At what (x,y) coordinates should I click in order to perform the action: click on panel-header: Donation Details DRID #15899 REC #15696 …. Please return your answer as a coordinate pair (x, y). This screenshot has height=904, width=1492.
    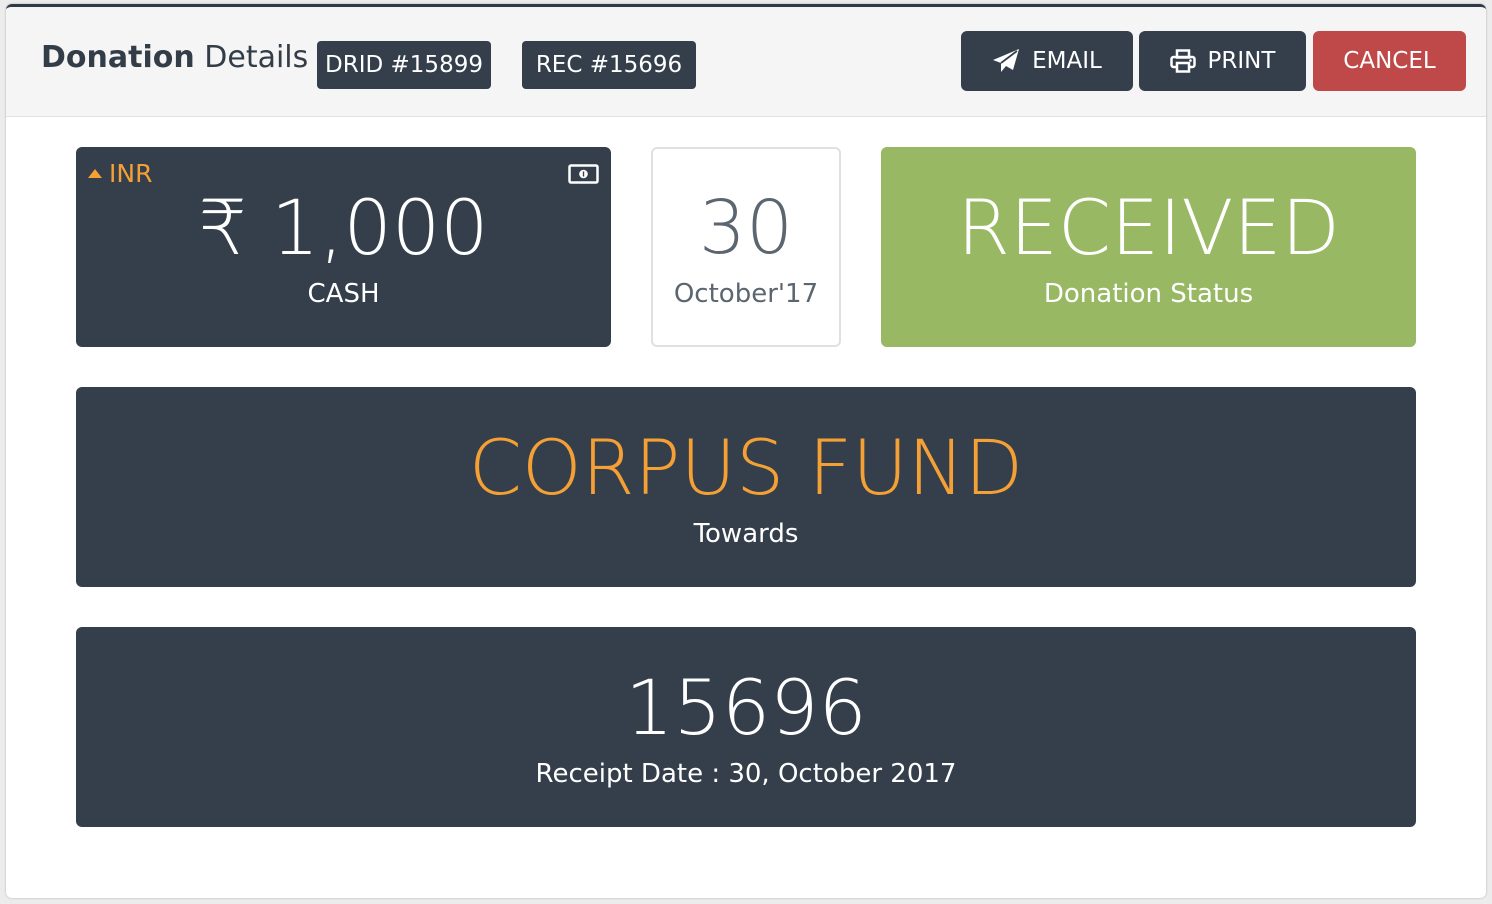
    Looking at the image, I should click on (746, 62).